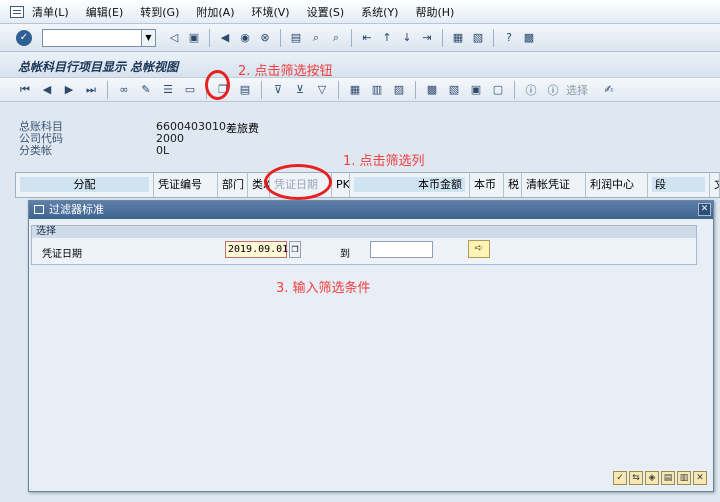 Image resolution: width=720 pixels, height=502 pixels. I want to click on delete-icon: ▥, so click(684, 478).